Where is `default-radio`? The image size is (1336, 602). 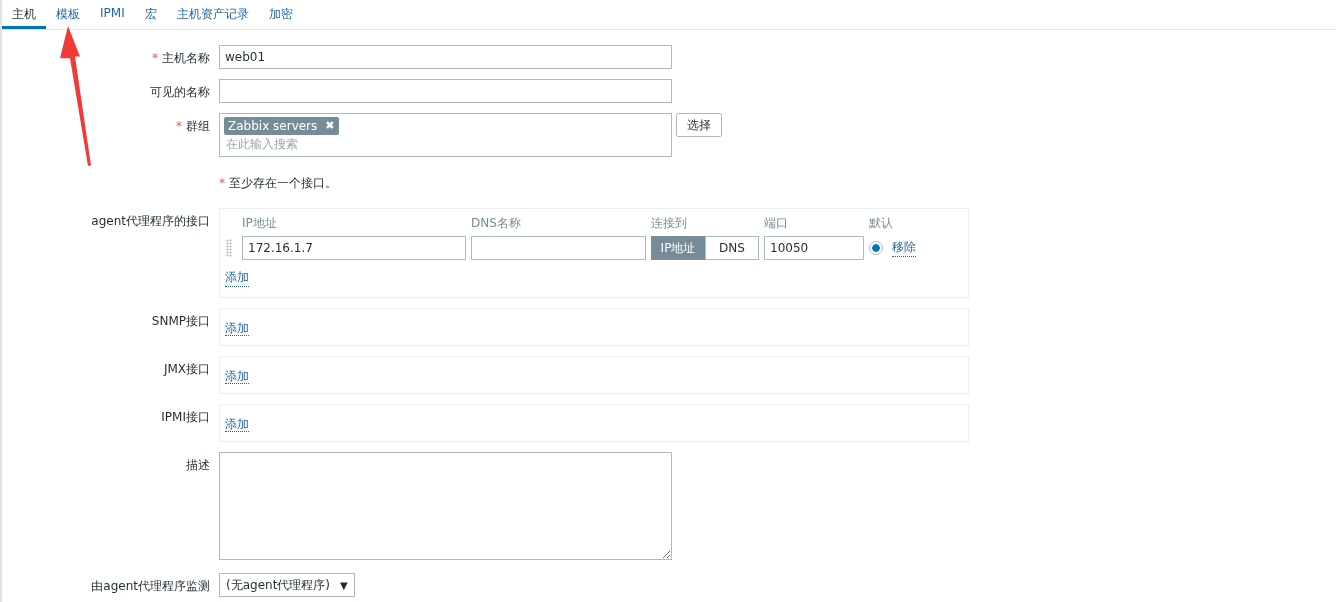
default-radio is located at coordinates (876, 248).